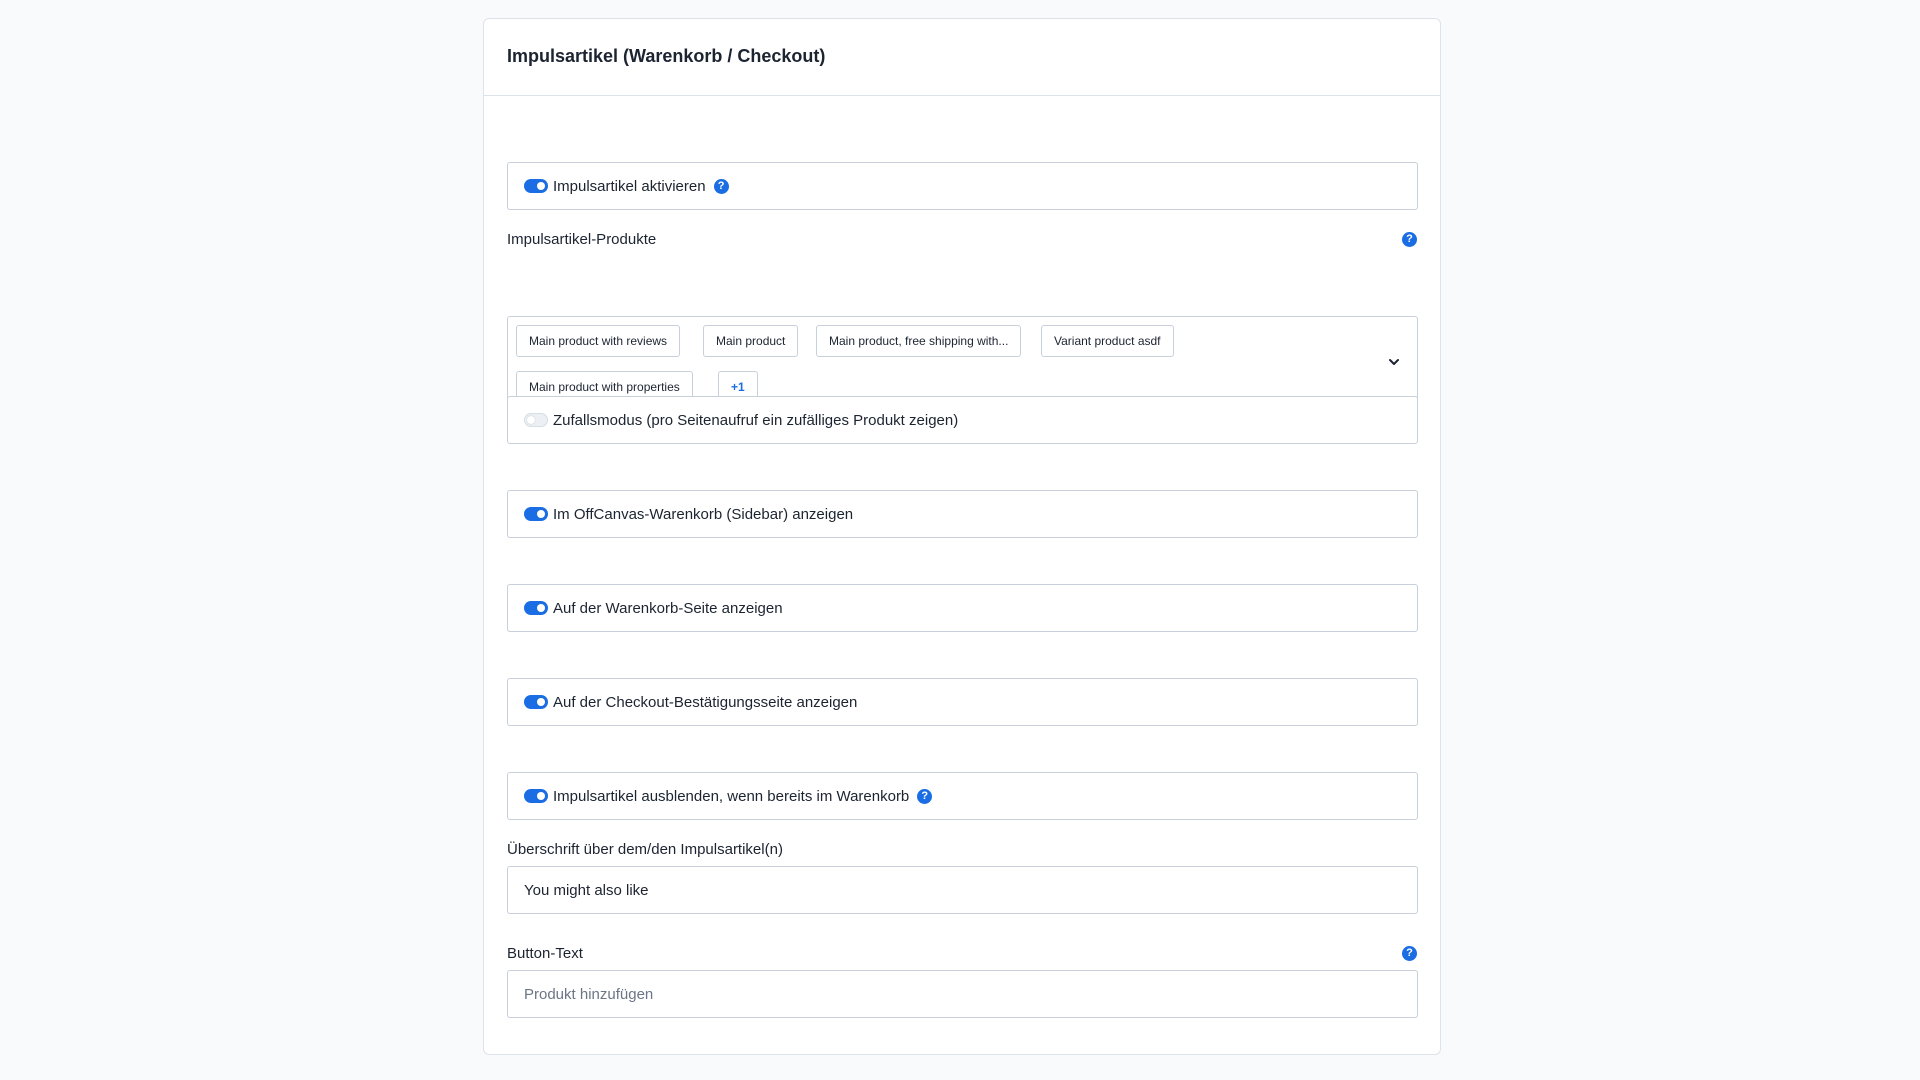 Image resolution: width=1920 pixels, height=1080 pixels. I want to click on activate-switch, so click(536, 186).